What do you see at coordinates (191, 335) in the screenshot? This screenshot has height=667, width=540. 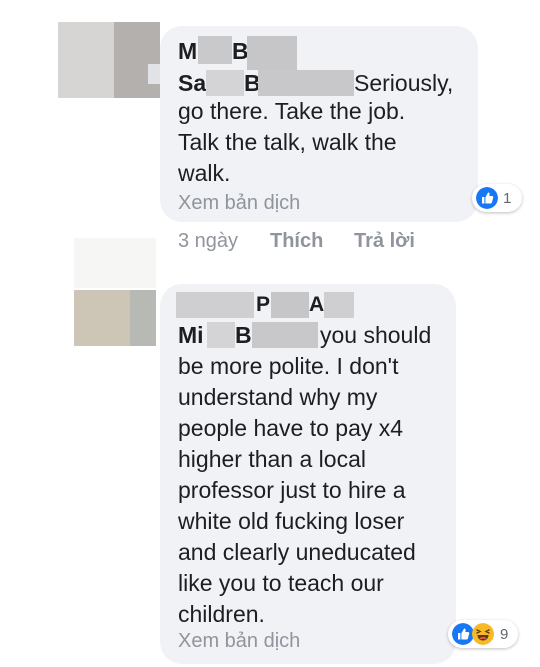 I see `mention-name: Mi` at bounding box center [191, 335].